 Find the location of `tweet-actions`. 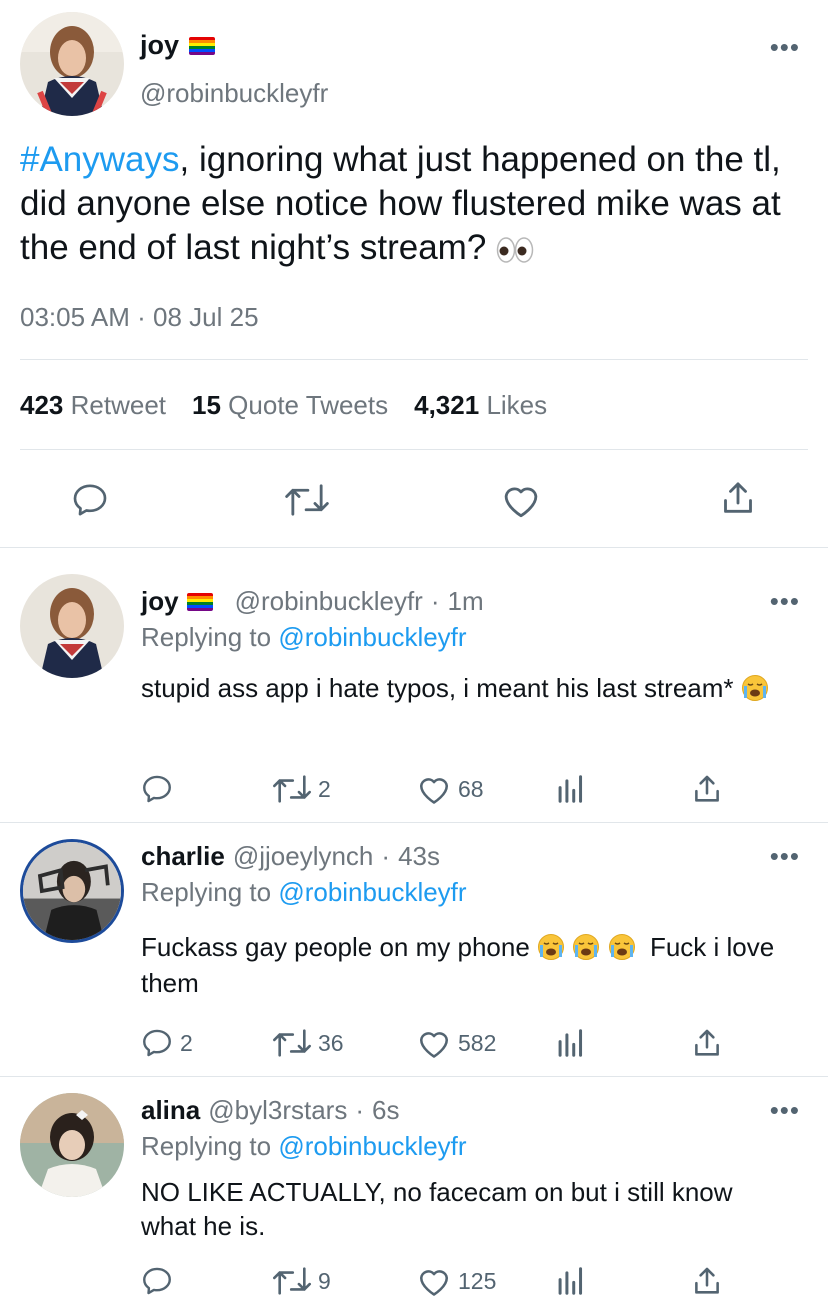

tweet-actions is located at coordinates (414, 500).